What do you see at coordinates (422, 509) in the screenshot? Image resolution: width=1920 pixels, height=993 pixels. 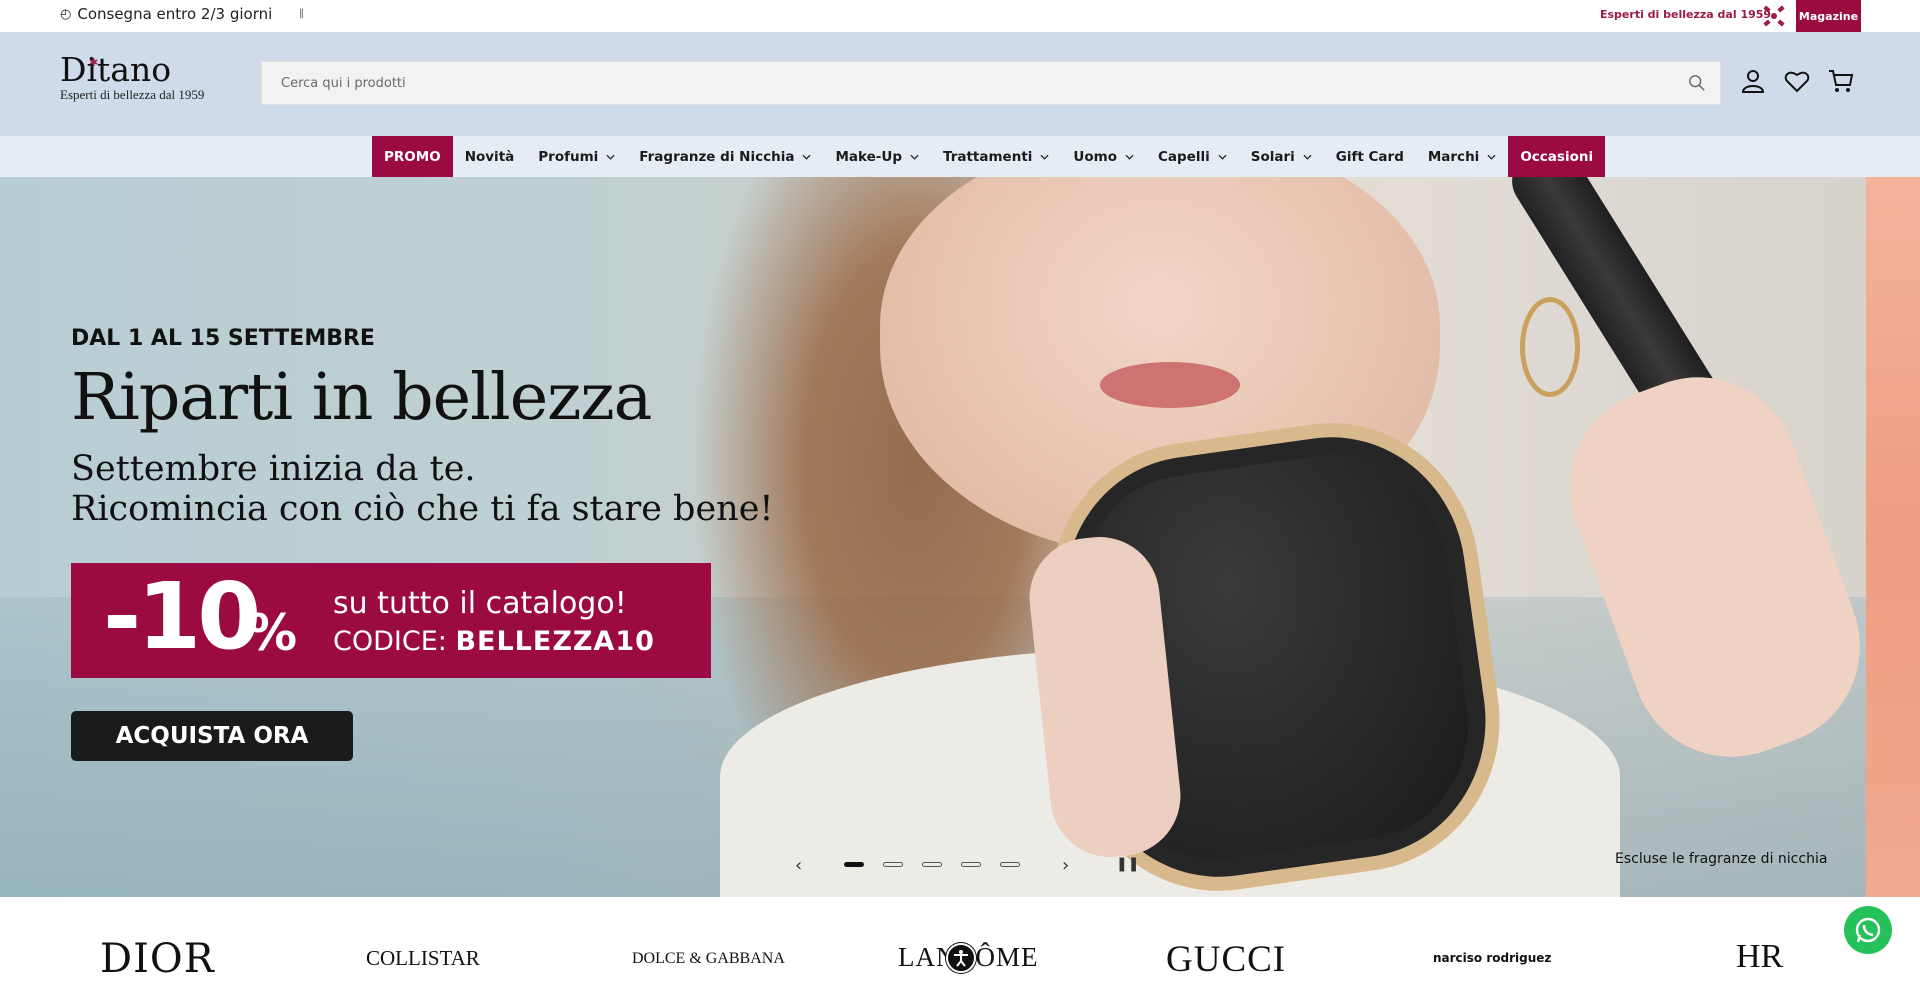 I see `hero-subtitle-line2: Ricomincia con ciò che ti fa stare bene!` at bounding box center [422, 509].